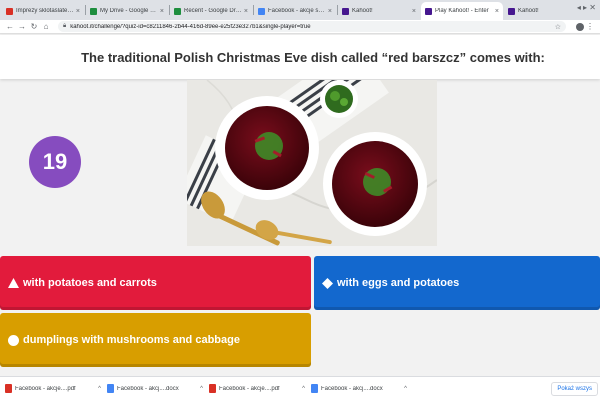 The height and width of the screenshot is (400, 600). I want to click on google-docs-icon, so click(261, 11).